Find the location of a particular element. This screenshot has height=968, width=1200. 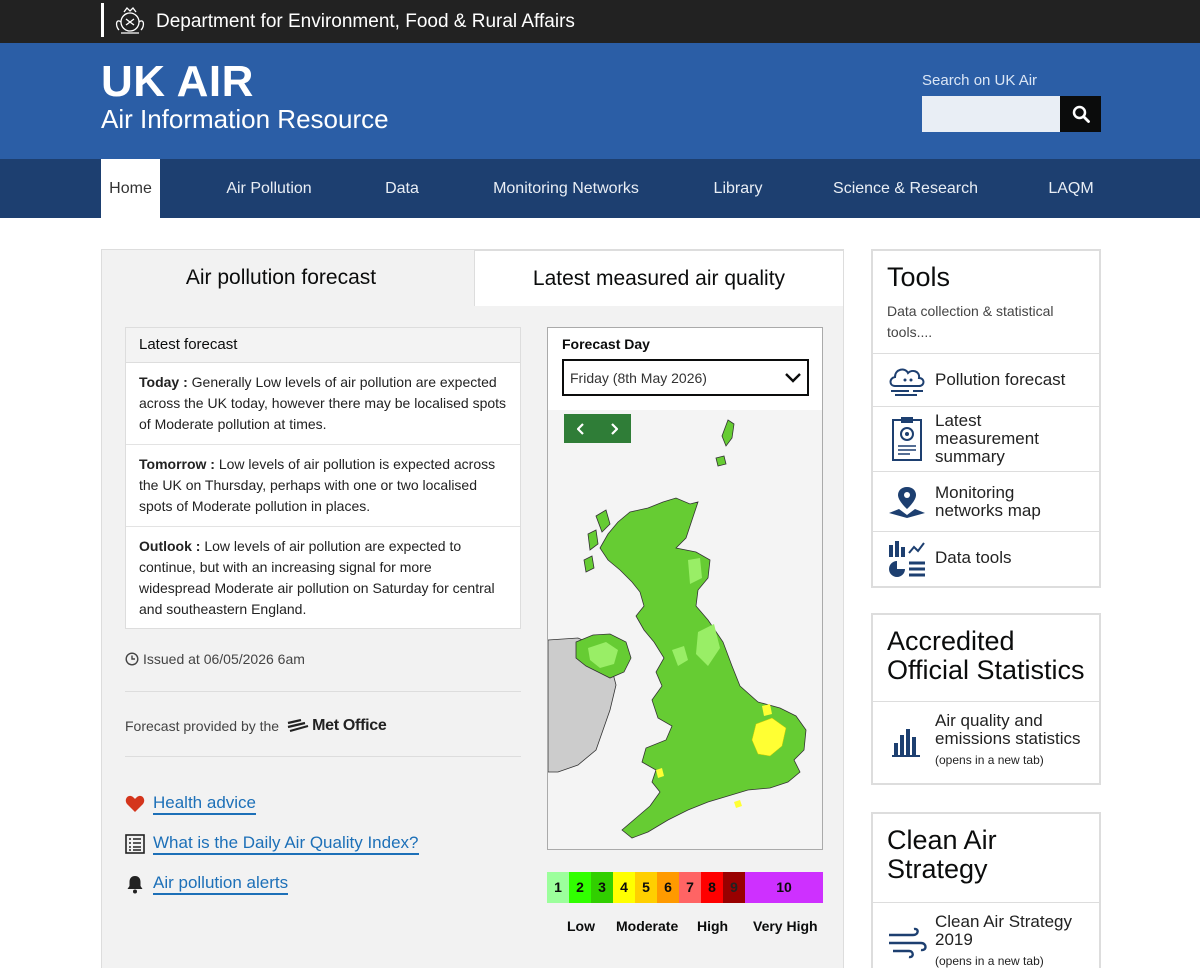

tool-data-tools: Data tools is located at coordinates (986, 557).